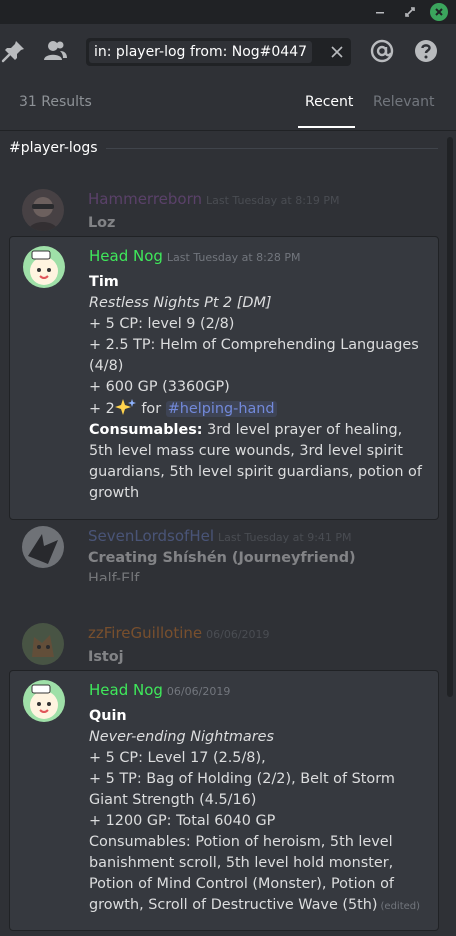 Image resolution: width=456 pixels, height=936 pixels. What do you see at coordinates (114, 576) in the screenshot?
I see `message-text-partial: Half-Elf` at bounding box center [114, 576].